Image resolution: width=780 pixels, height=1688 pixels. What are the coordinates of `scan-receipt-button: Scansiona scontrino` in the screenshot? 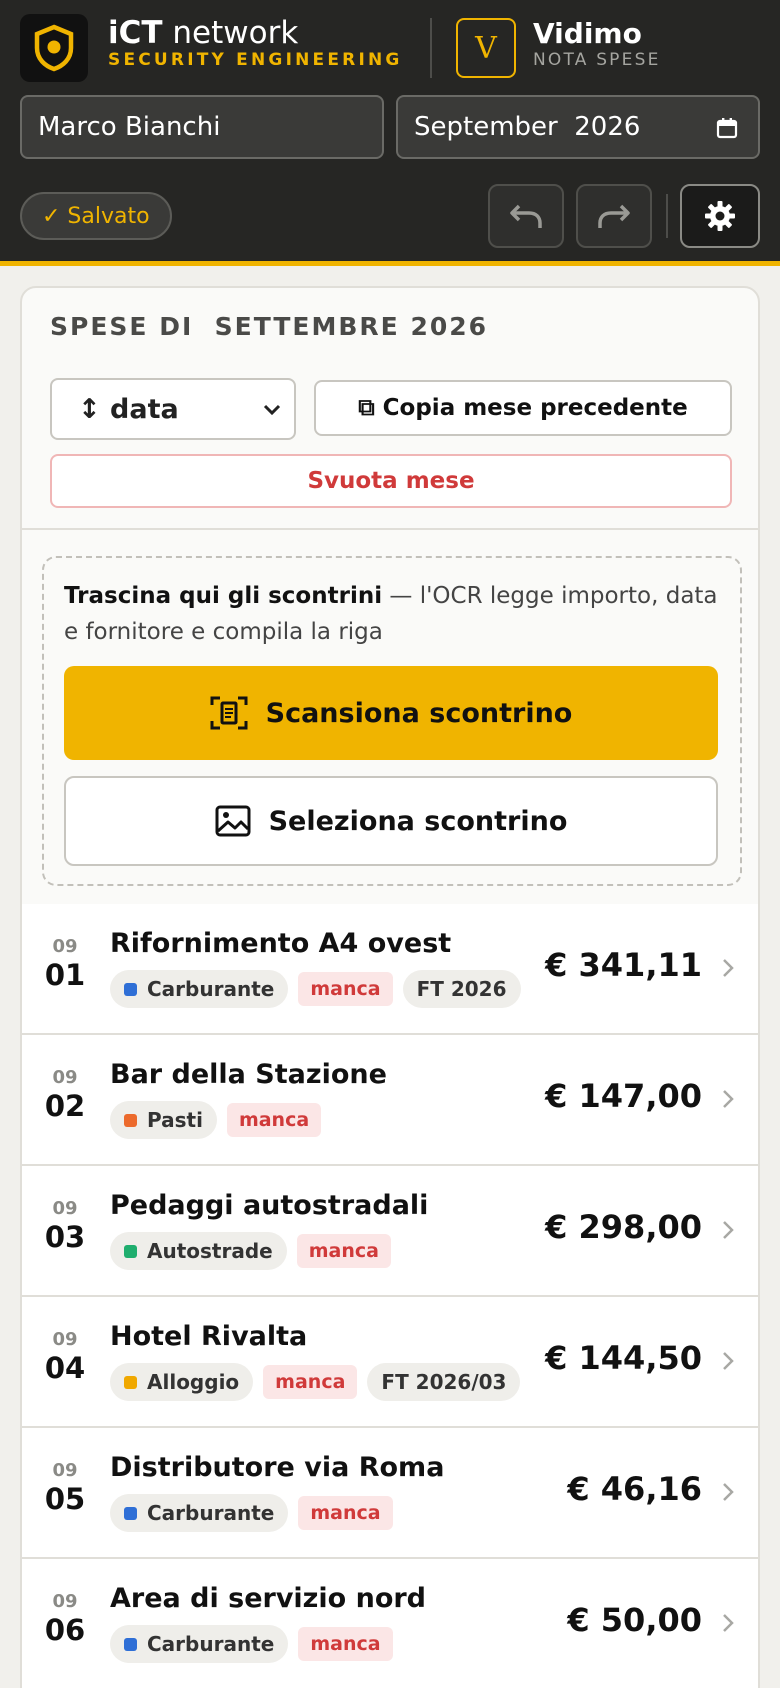 It's located at (391, 713).